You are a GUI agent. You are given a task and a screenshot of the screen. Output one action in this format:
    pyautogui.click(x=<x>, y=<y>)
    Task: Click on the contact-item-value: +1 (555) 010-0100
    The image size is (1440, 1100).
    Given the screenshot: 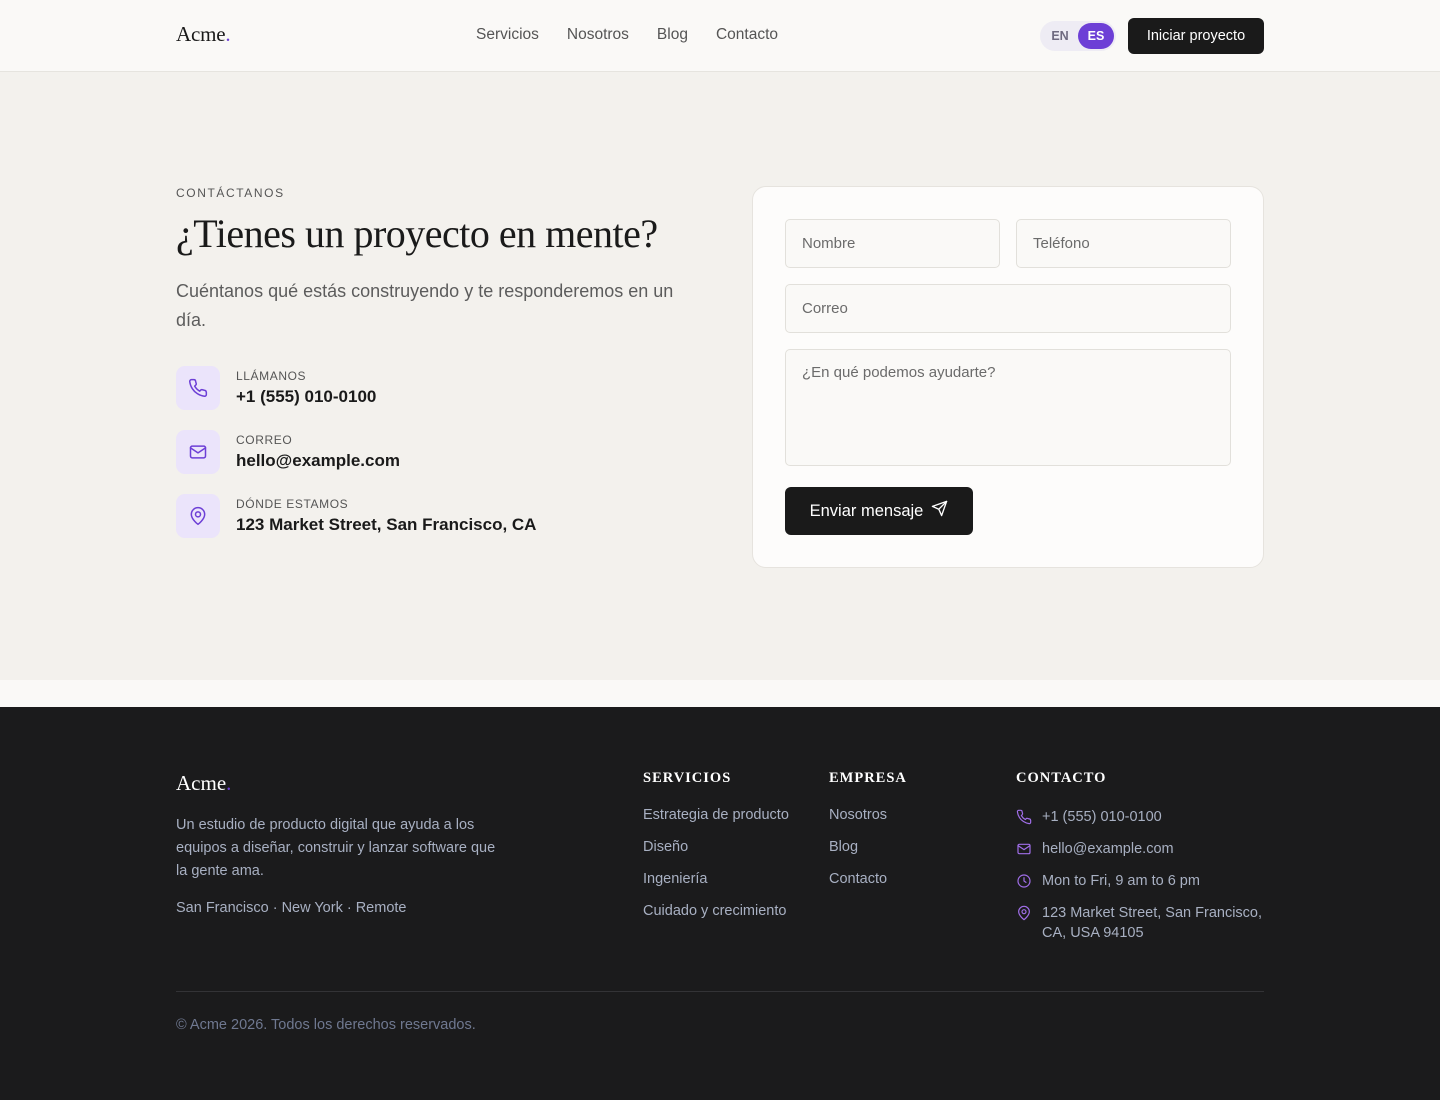 What is the action you would take?
    pyautogui.click(x=306, y=397)
    